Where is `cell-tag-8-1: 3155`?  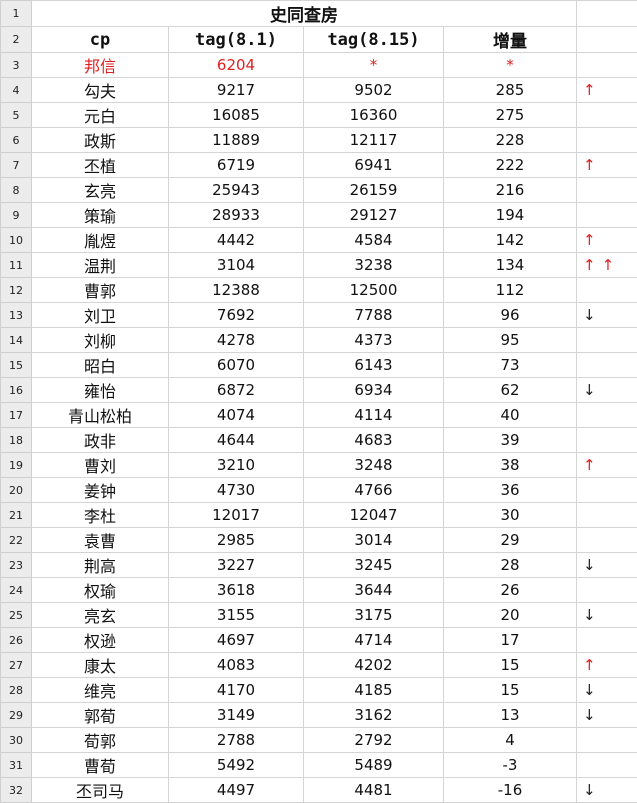
cell-tag-8-1: 3155 is located at coordinates (236, 615).